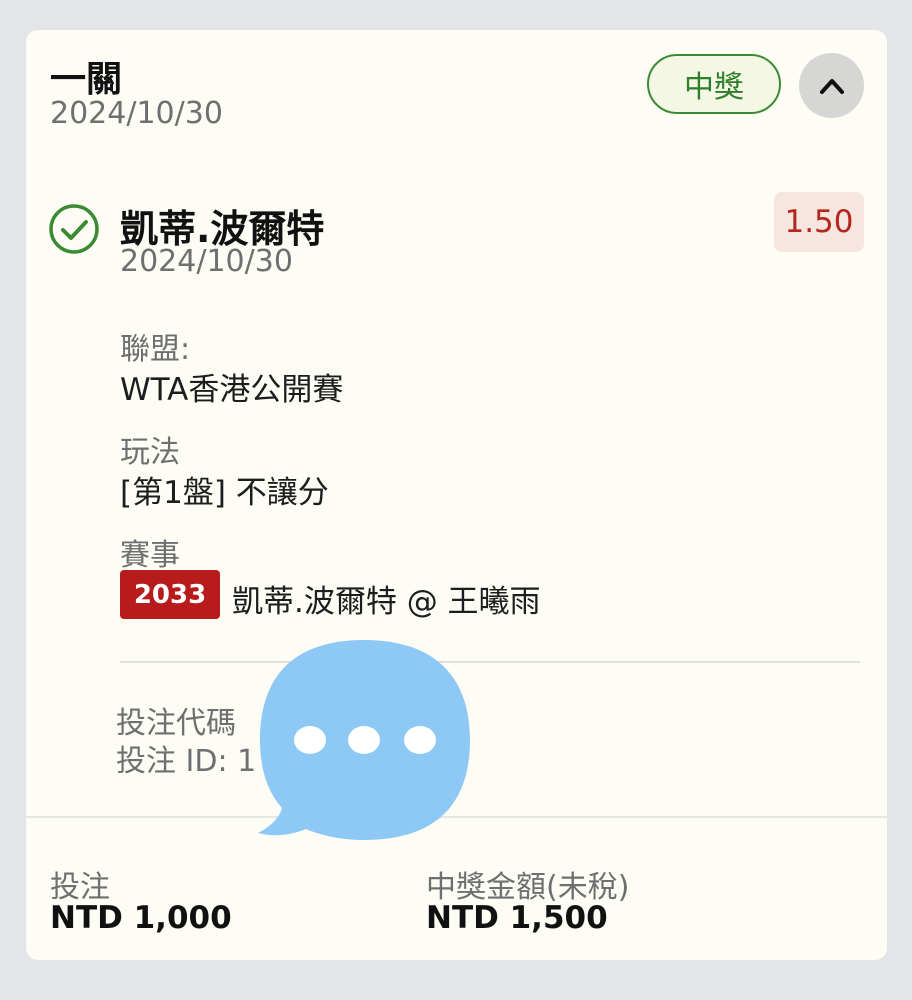 This screenshot has height=1000, width=912. Describe the element at coordinates (364, 740) in the screenshot. I see `chat-bubble-ellipsis-icon` at that location.